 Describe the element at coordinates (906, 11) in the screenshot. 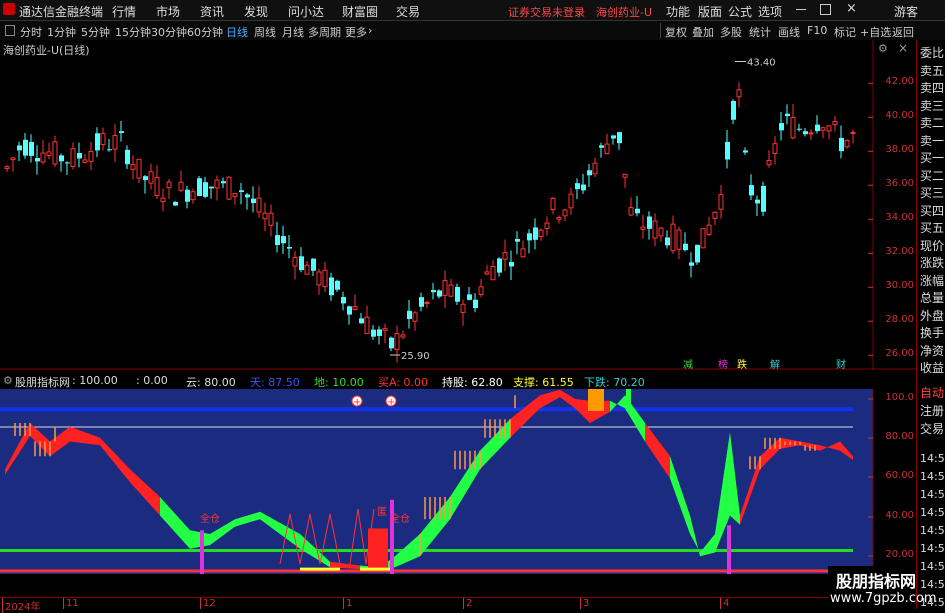

I see `guest-label: 游客` at that location.